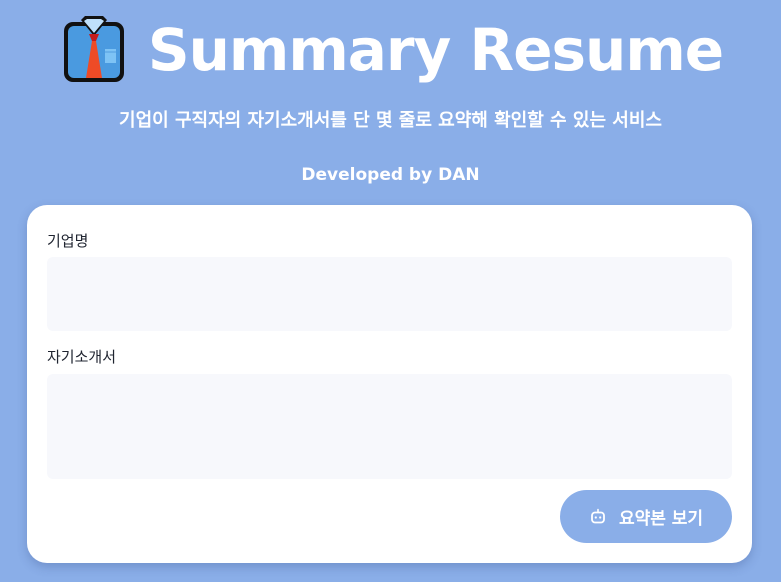 This screenshot has width=781, height=582. Describe the element at coordinates (390, 175) in the screenshot. I see `developer-credit: Developed by DAN` at that location.